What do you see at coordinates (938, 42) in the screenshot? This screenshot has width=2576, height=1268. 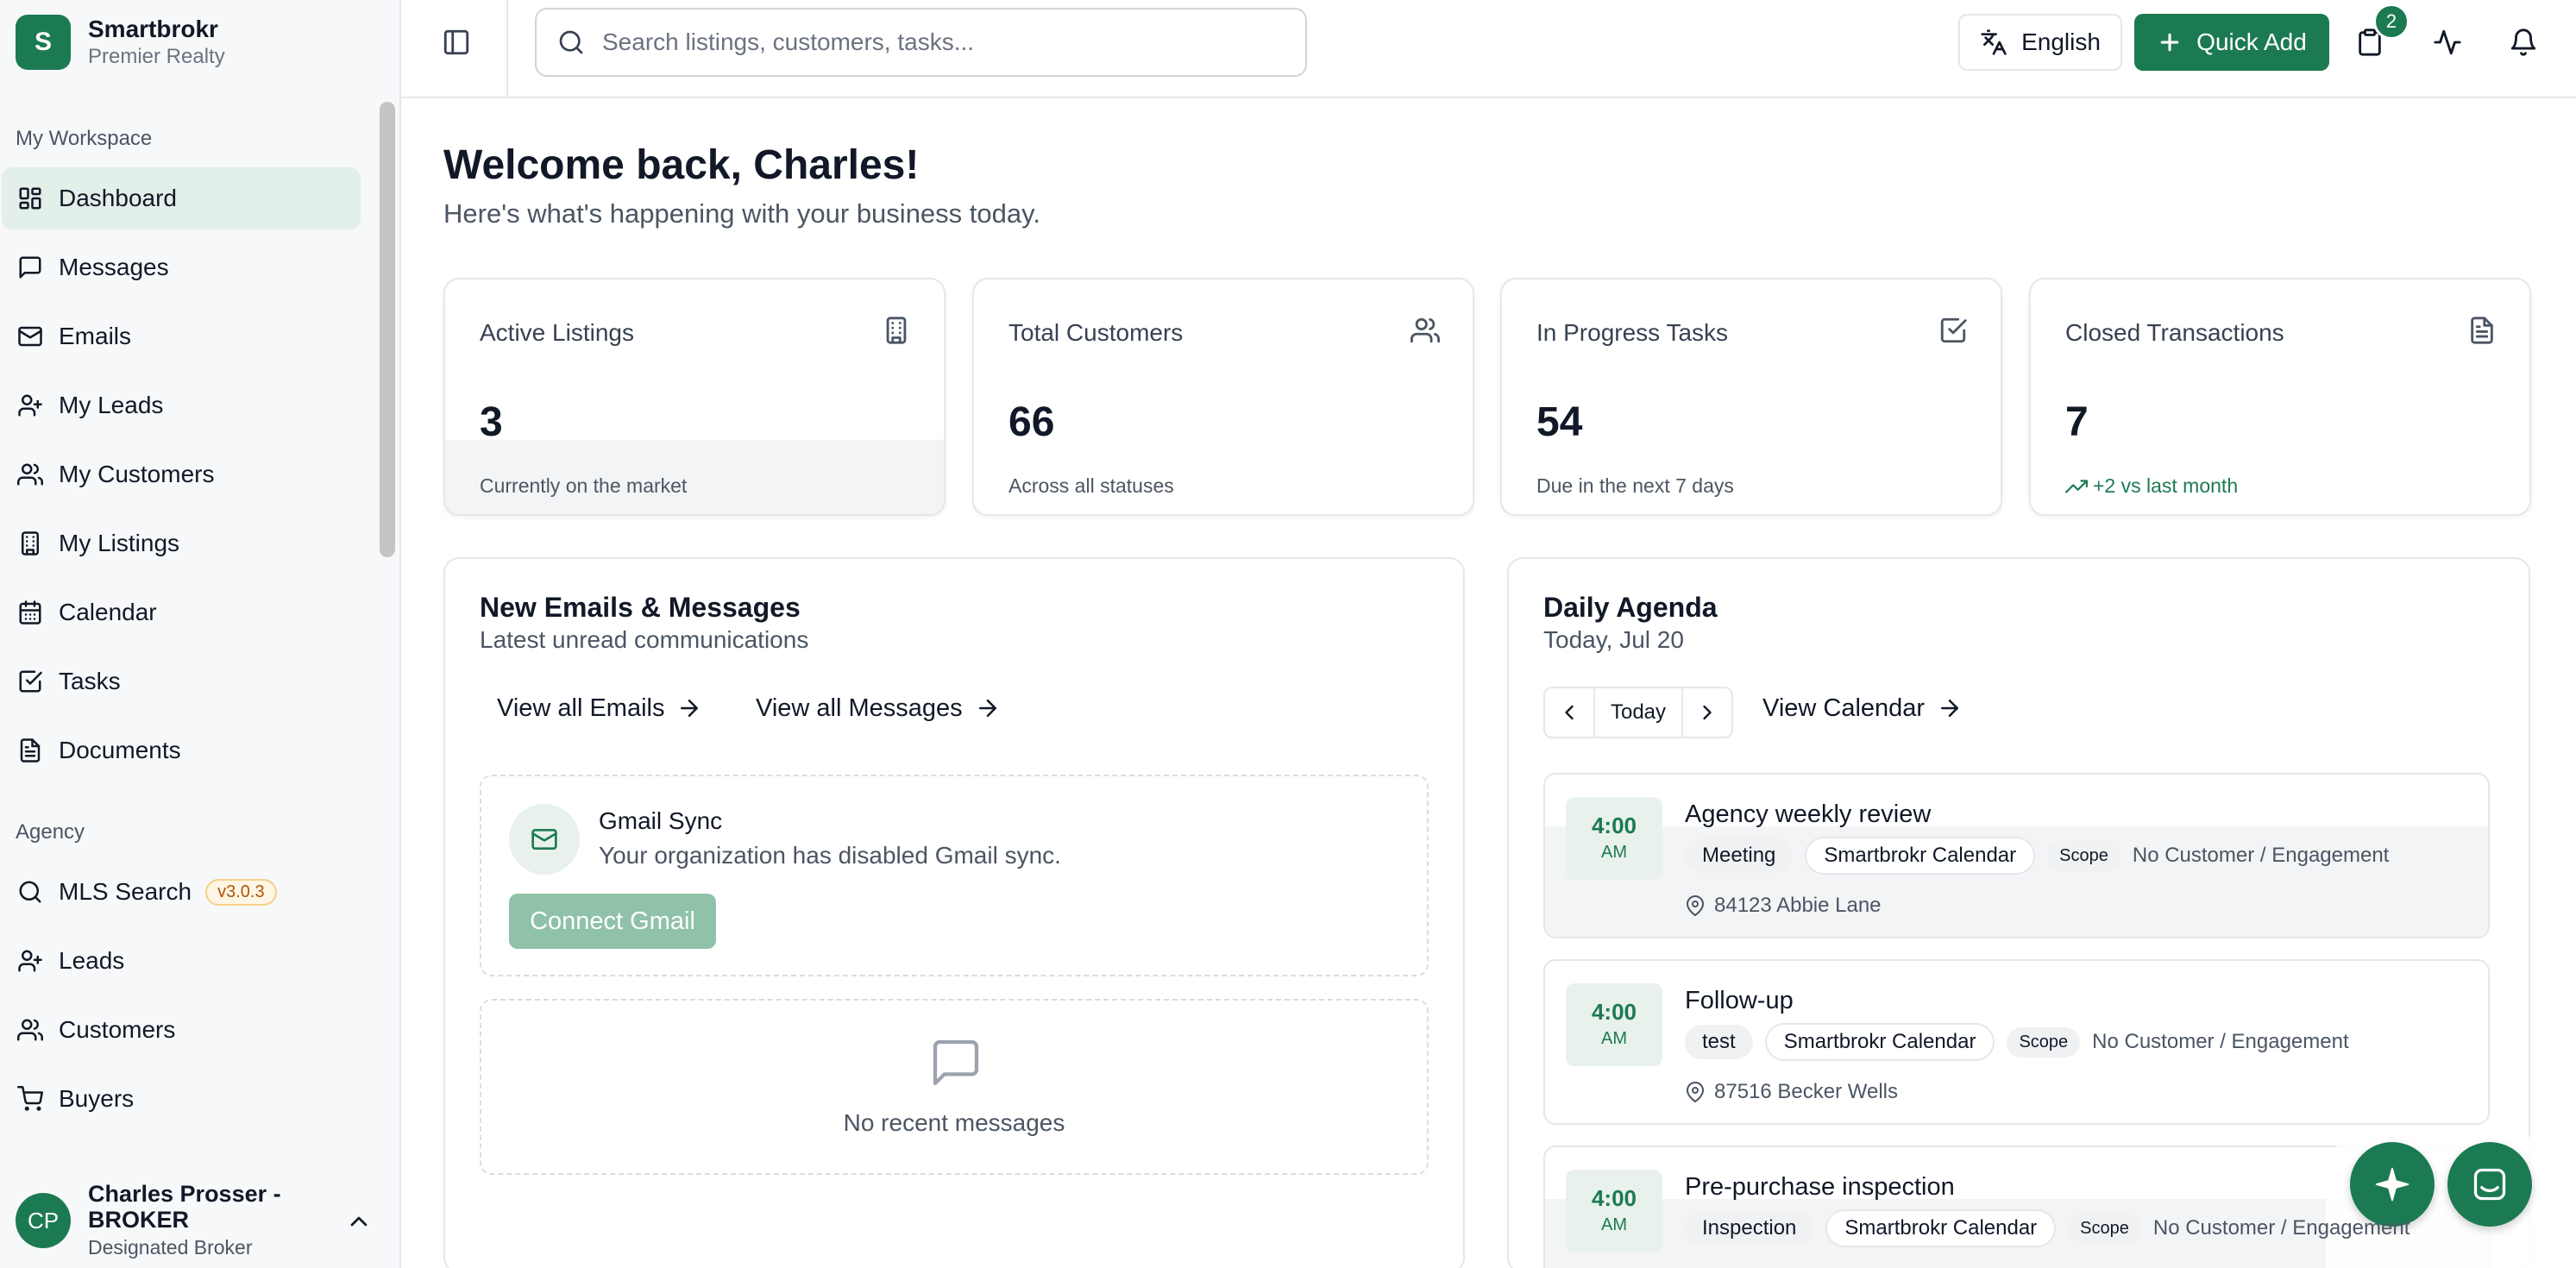 I see `search-input` at bounding box center [938, 42].